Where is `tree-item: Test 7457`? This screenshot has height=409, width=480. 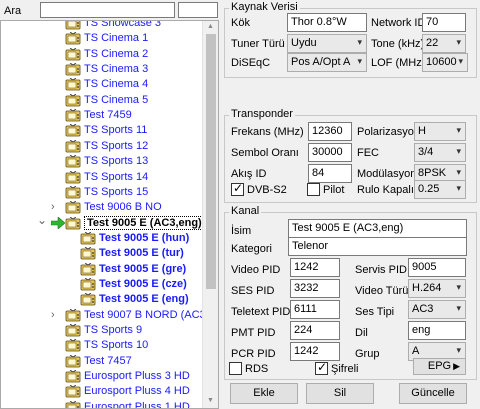
tree-item: Test 7457 is located at coordinates (102, 361).